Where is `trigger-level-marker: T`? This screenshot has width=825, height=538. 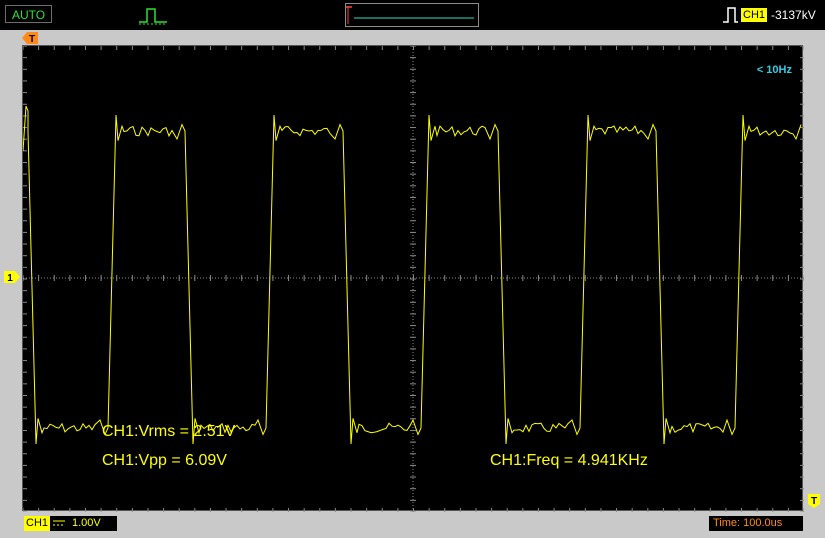
trigger-level-marker: T is located at coordinates (814, 501).